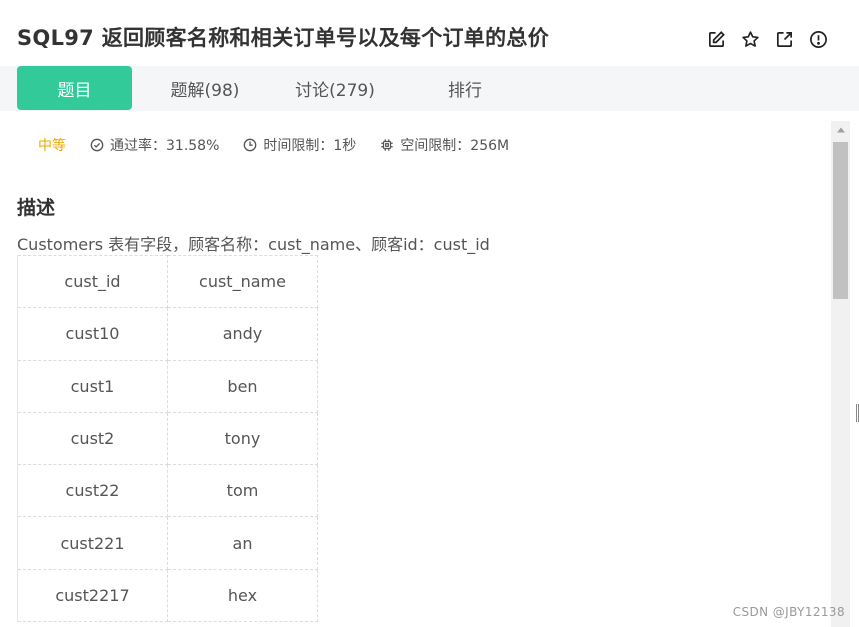  I want to click on cell-cust-name: tony, so click(242, 438).